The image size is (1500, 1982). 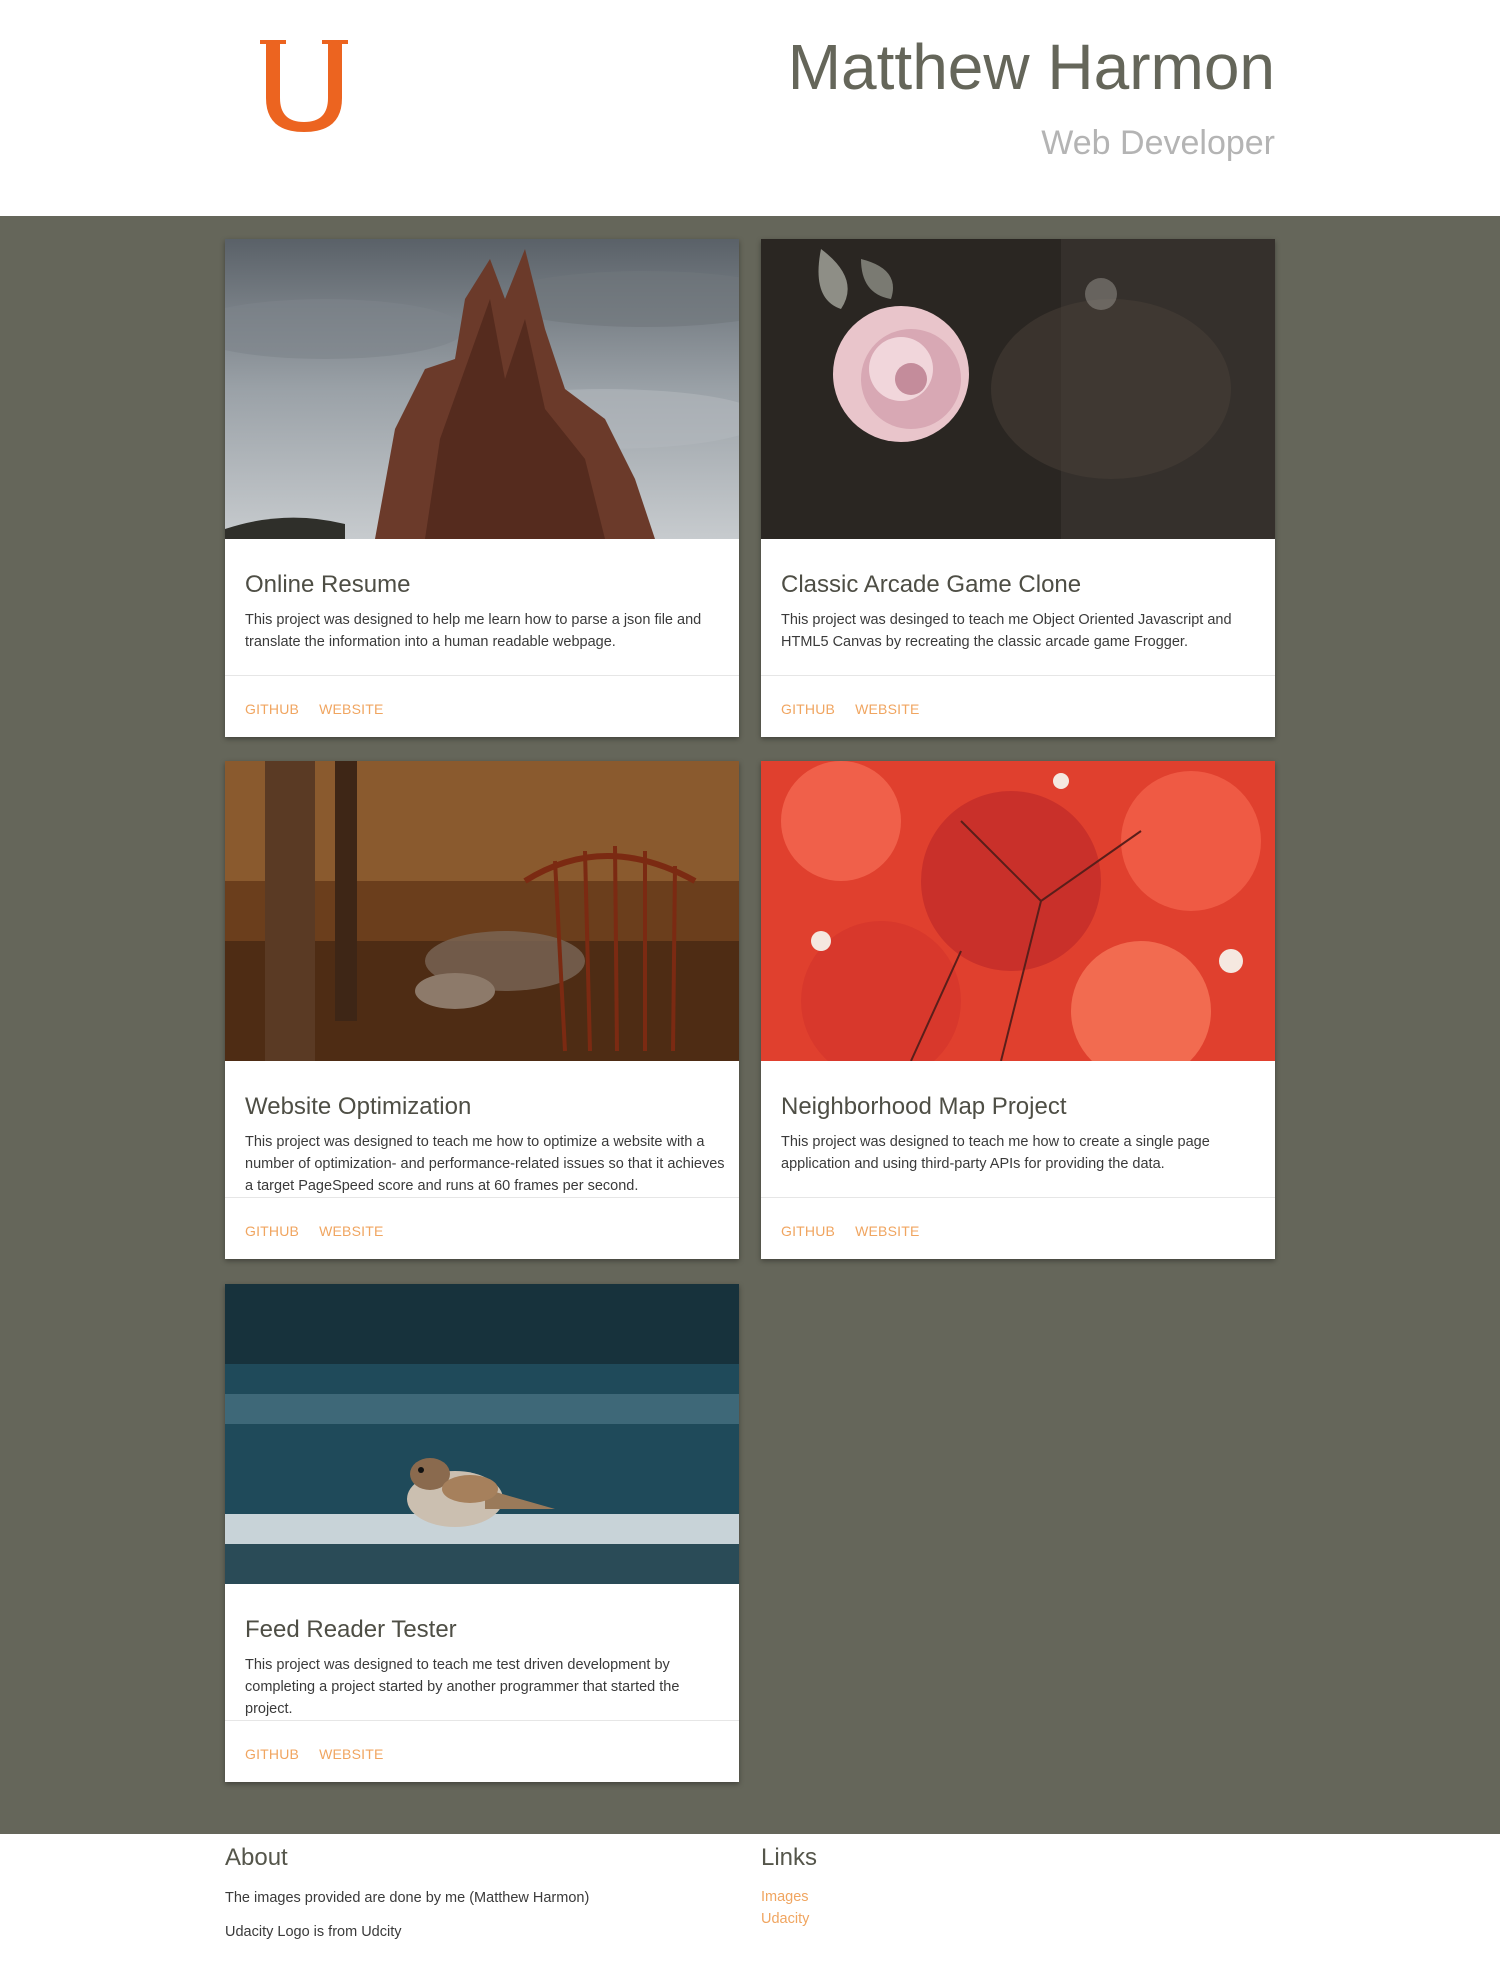 What do you see at coordinates (961, 1897) in the screenshot?
I see `images-link: Images` at bounding box center [961, 1897].